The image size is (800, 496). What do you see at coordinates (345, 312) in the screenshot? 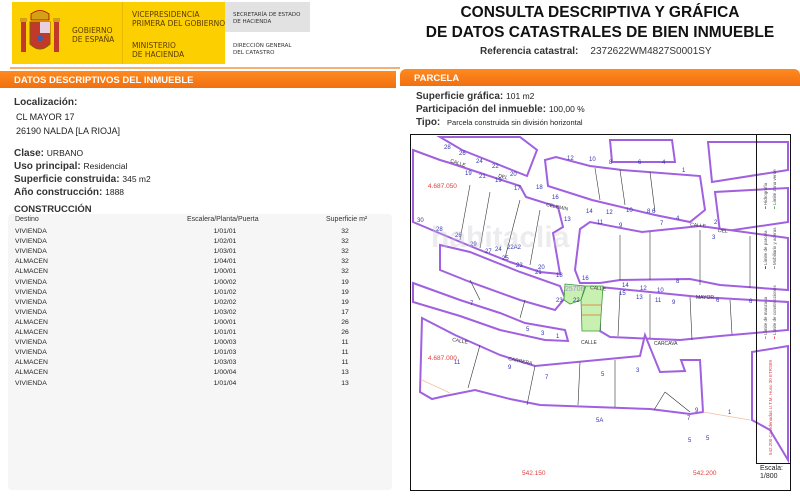
I see `superficie-cell: 17` at bounding box center [345, 312].